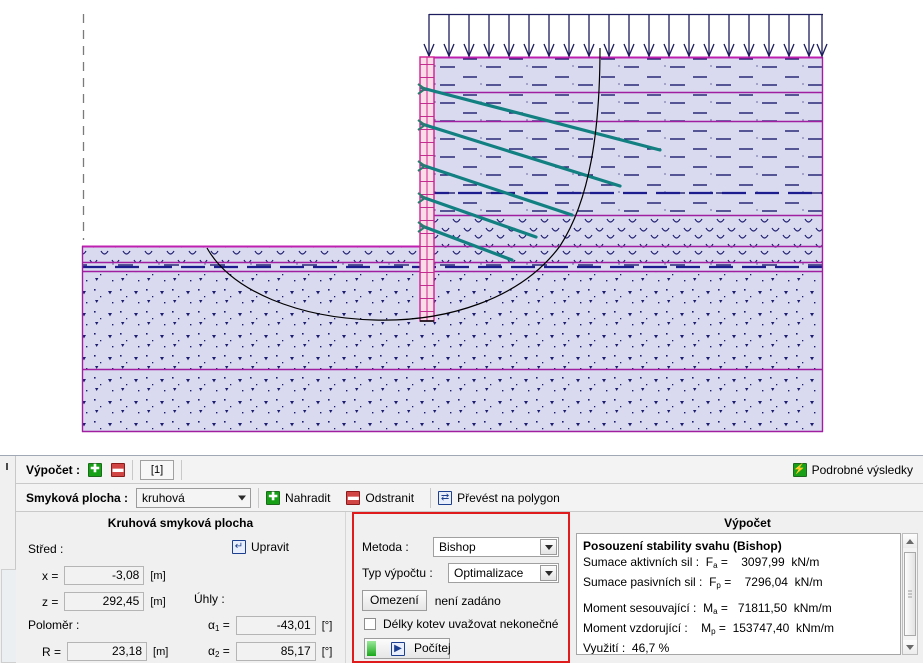 The width and height of the screenshot is (923, 663). I want to click on edit-arrow-icon: ↵, so click(239, 547).